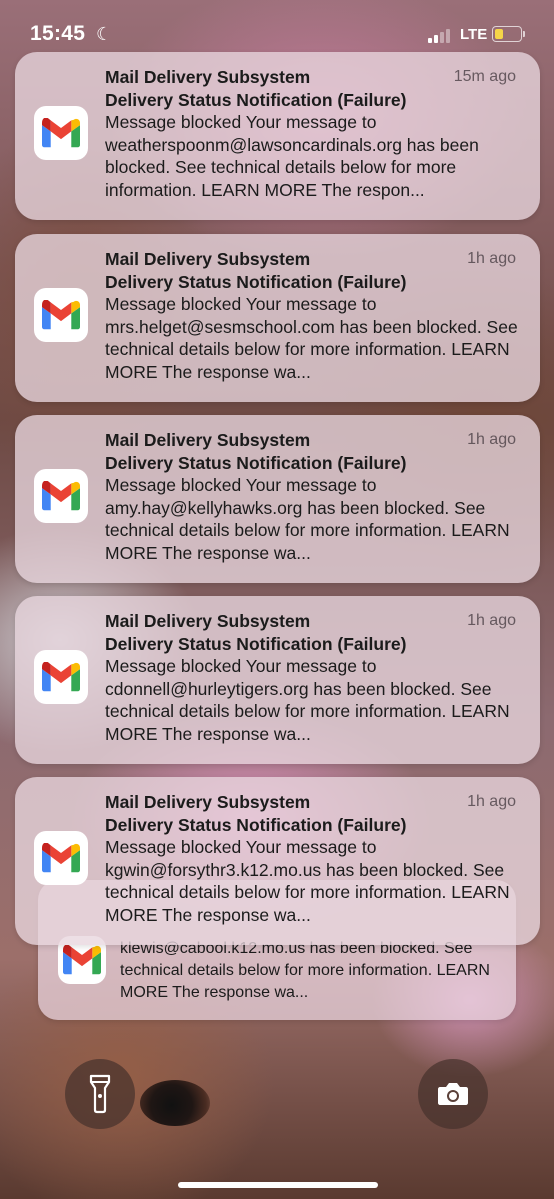  What do you see at coordinates (499, 34) in the screenshot?
I see `battery-level` at bounding box center [499, 34].